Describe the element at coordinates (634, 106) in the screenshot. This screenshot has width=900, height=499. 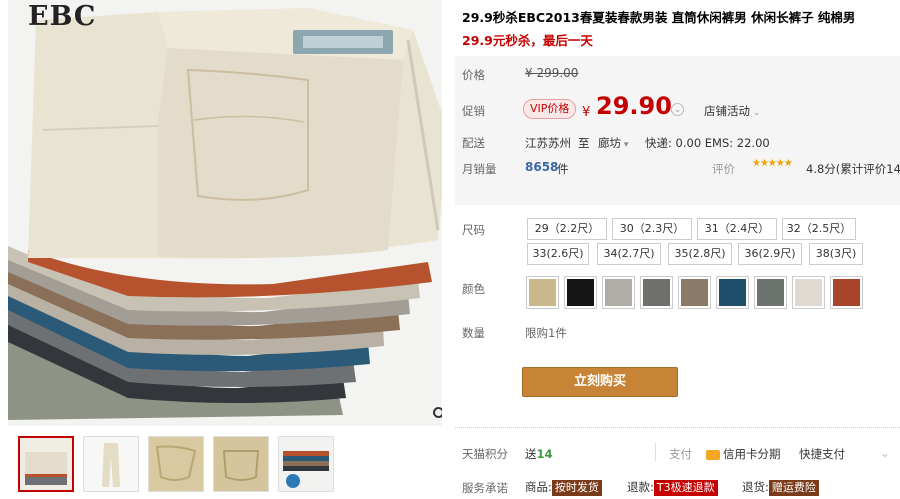
I see `promo-price: 29.90` at that location.